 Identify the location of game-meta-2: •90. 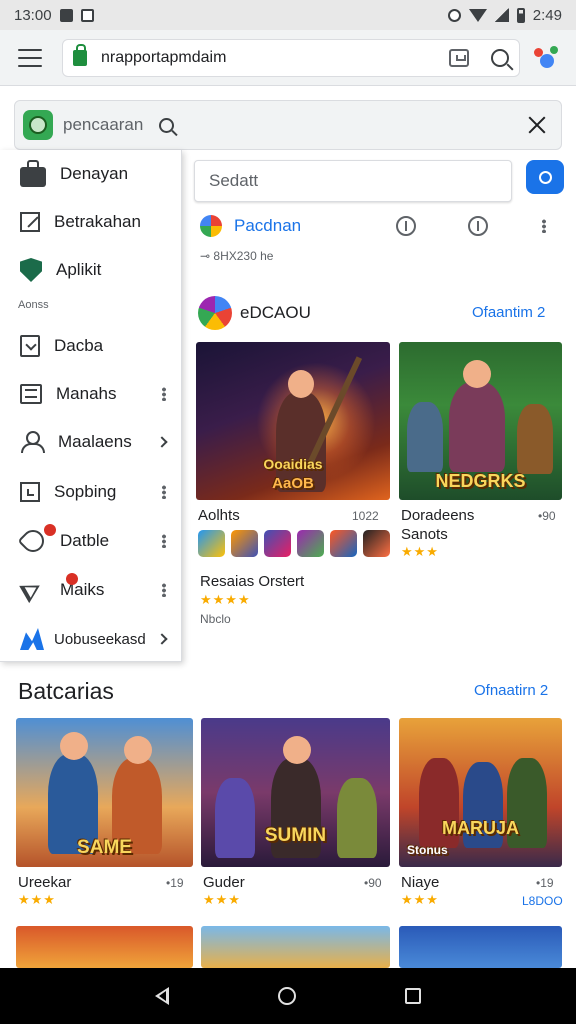
(547, 516).